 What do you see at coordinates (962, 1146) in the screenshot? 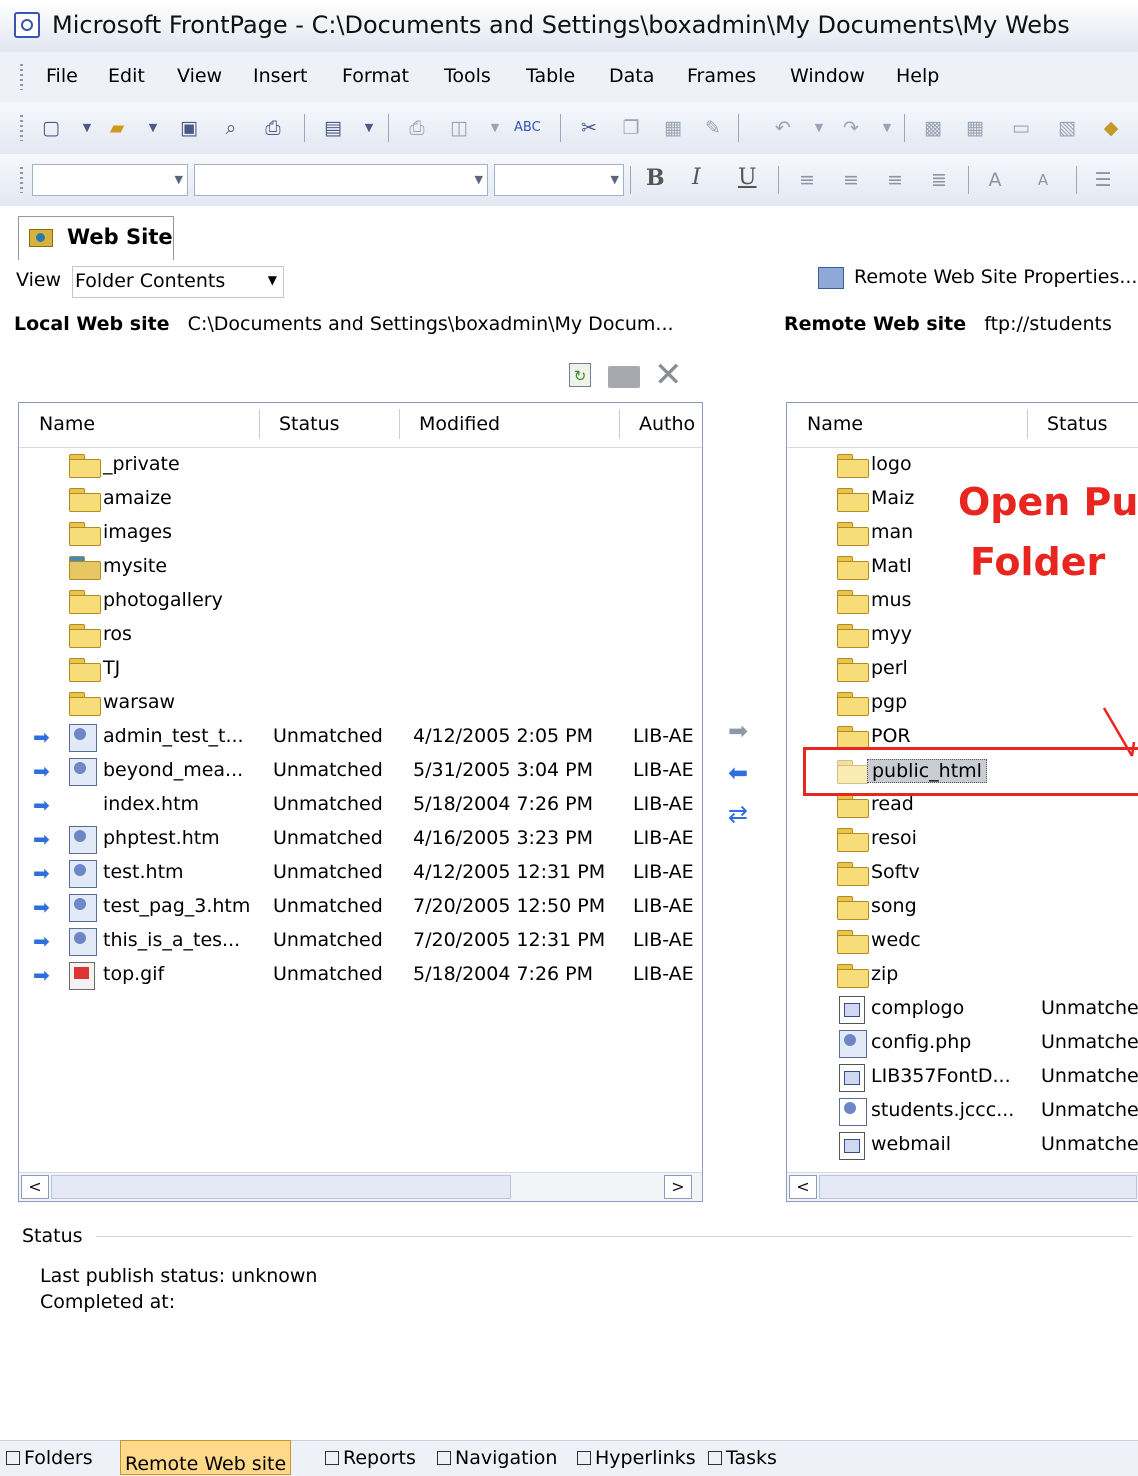
I see `table-row: webmail Unmatche` at bounding box center [962, 1146].